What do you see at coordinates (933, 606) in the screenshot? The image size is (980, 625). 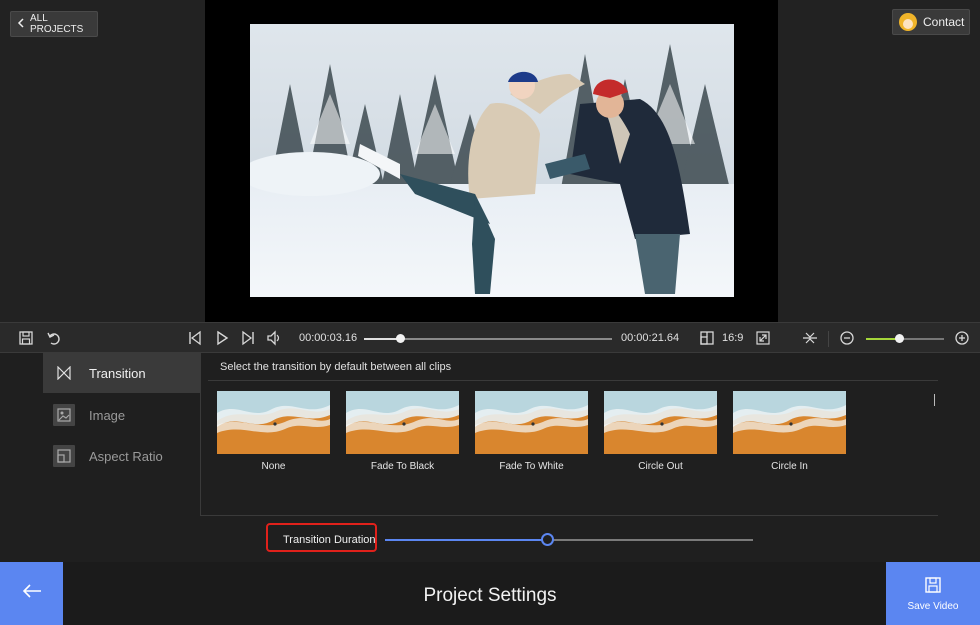 I see `save-video-label: Save Video` at bounding box center [933, 606].